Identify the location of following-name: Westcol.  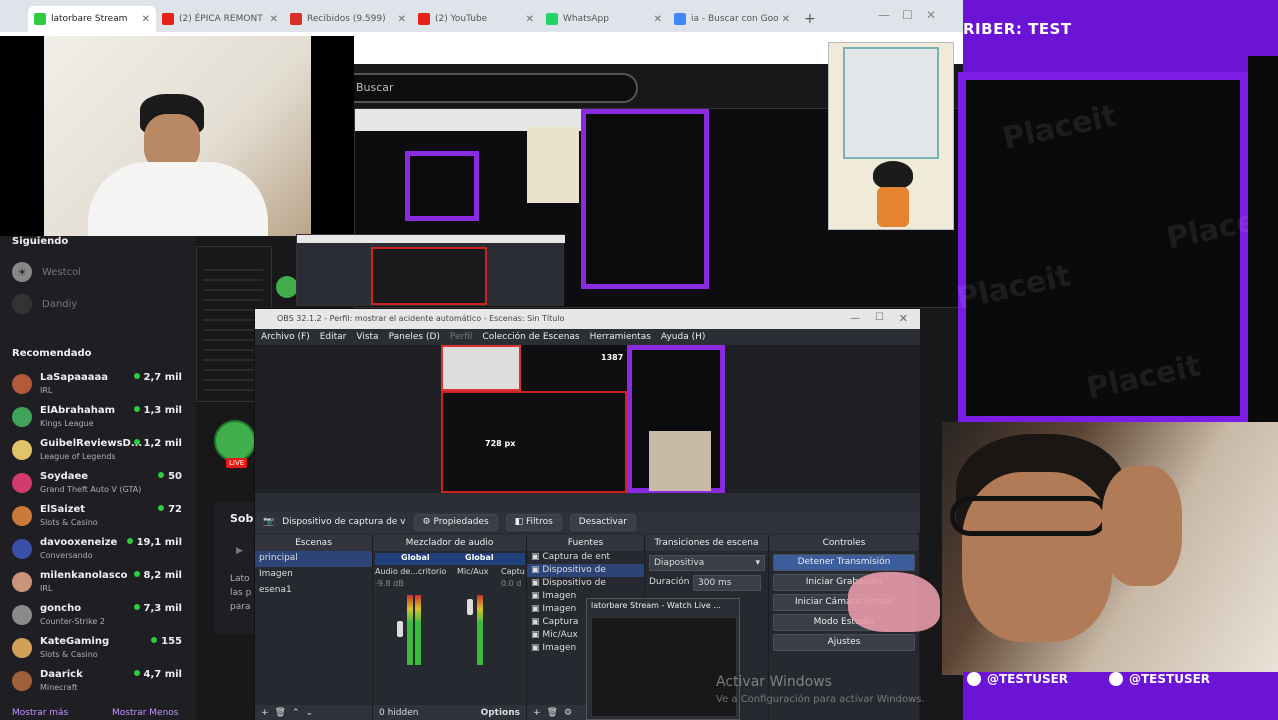
(61, 272).